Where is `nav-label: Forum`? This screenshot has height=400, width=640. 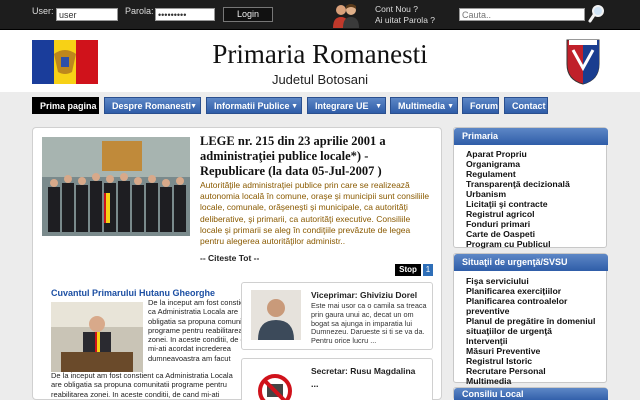
nav-label: Forum is located at coordinates (484, 106).